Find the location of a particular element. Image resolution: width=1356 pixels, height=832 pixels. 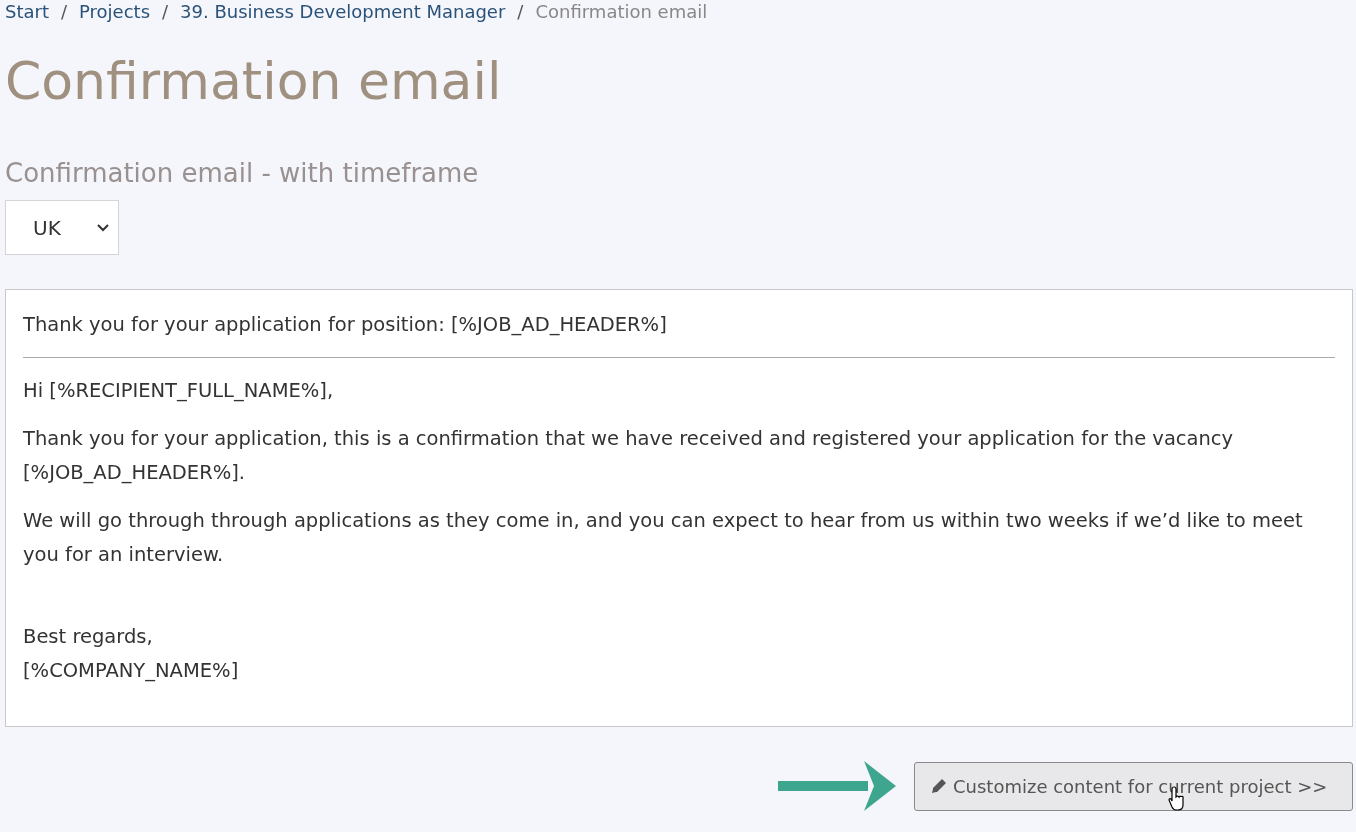

email-paragraph: Thank you for your application, this is a confirmation that we have received and registered your application for the vacancy [%JOB_AD_HEADER%]. is located at coordinates (629, 456).